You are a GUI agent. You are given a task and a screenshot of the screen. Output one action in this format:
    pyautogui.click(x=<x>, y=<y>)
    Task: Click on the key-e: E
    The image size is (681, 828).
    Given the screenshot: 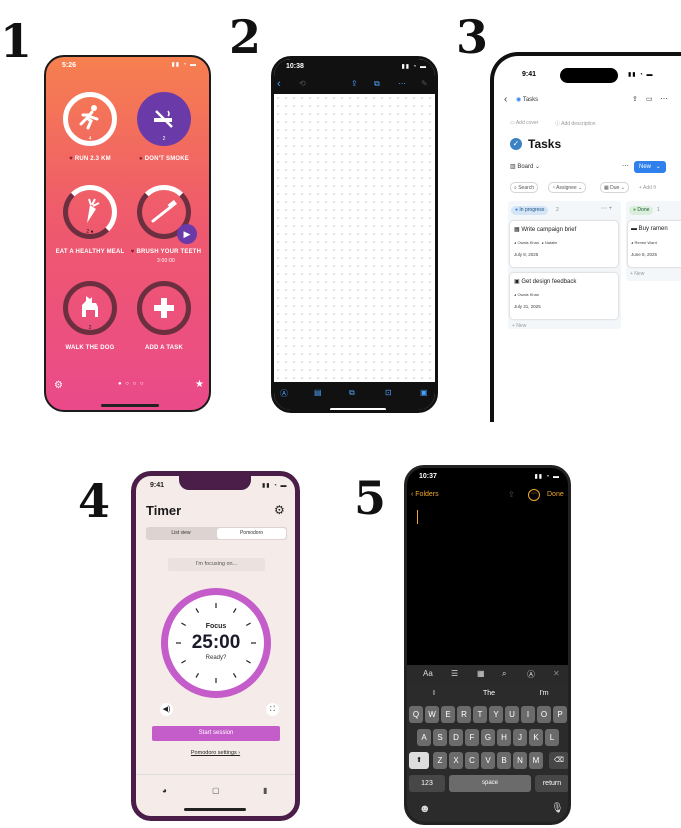 What is the action you would take?
    pyautogui.click(x=448, y=714)
    